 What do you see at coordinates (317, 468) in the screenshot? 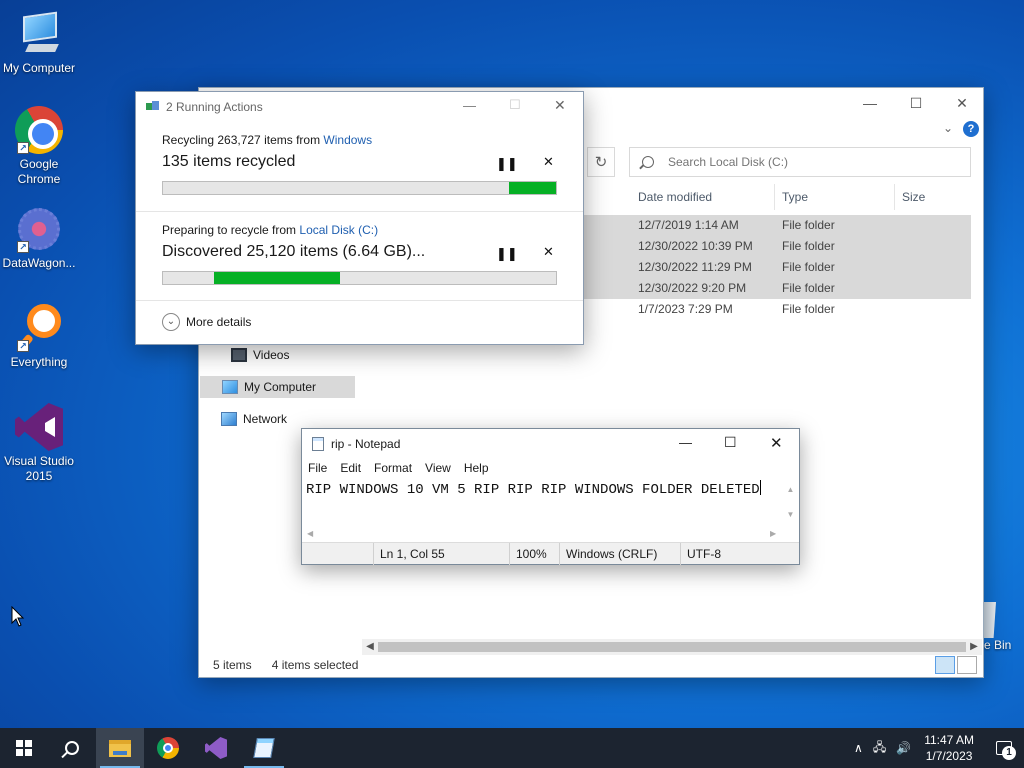
I see `menu-file: File` at bounding box center [317, 468].